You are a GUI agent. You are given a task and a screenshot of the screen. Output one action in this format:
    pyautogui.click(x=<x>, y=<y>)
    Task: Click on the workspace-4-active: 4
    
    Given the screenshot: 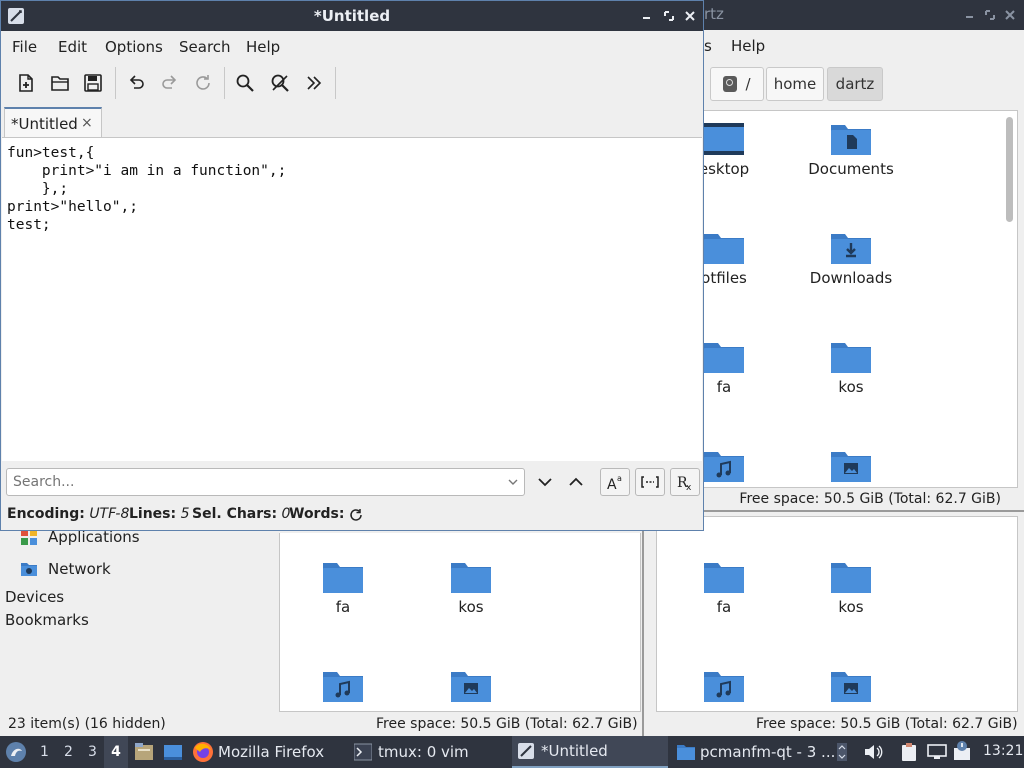 What is the action you would take?
    pyautogui.click(x=116, y=752)
    